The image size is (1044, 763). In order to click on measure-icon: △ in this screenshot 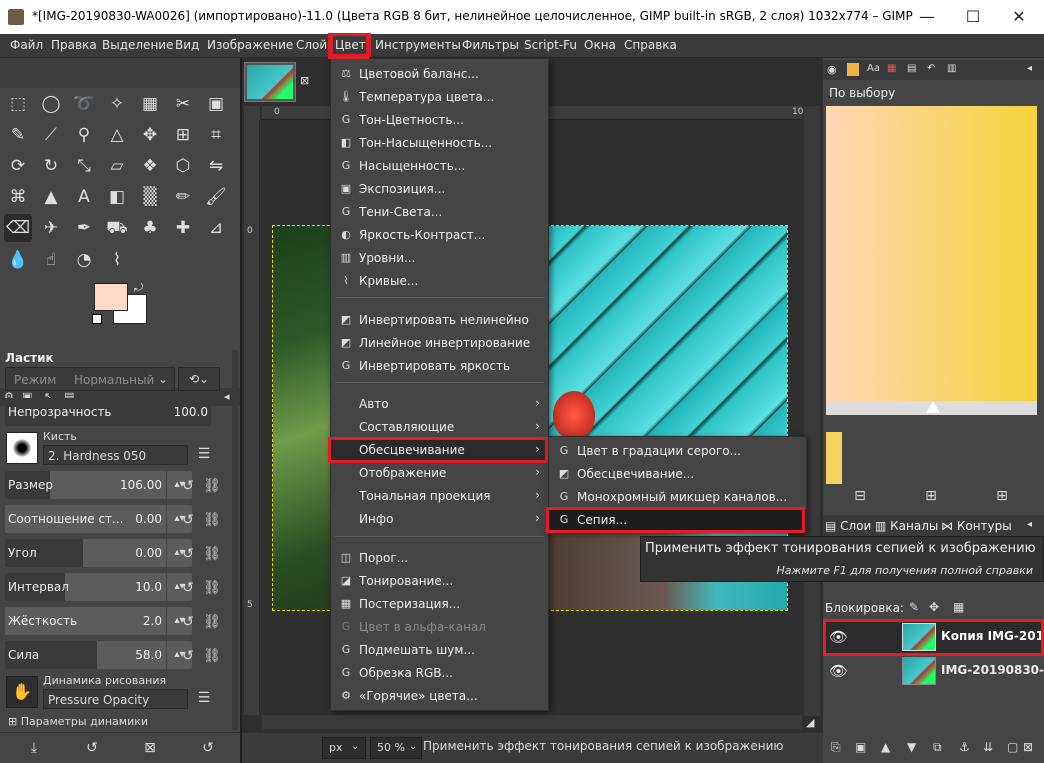, I will do `click(117, 135)`.